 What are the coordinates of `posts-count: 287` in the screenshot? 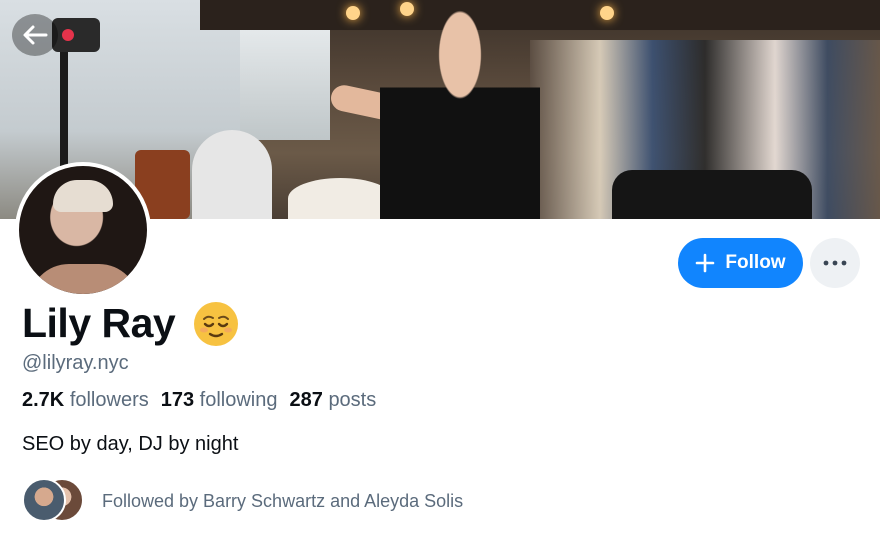 It's located at (306, 400).